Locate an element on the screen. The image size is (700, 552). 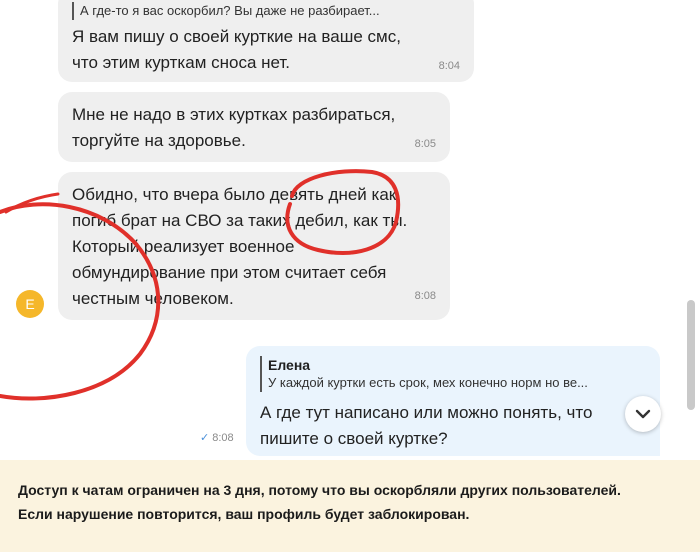
scroll-down-button is located at coordinates (643, 414).